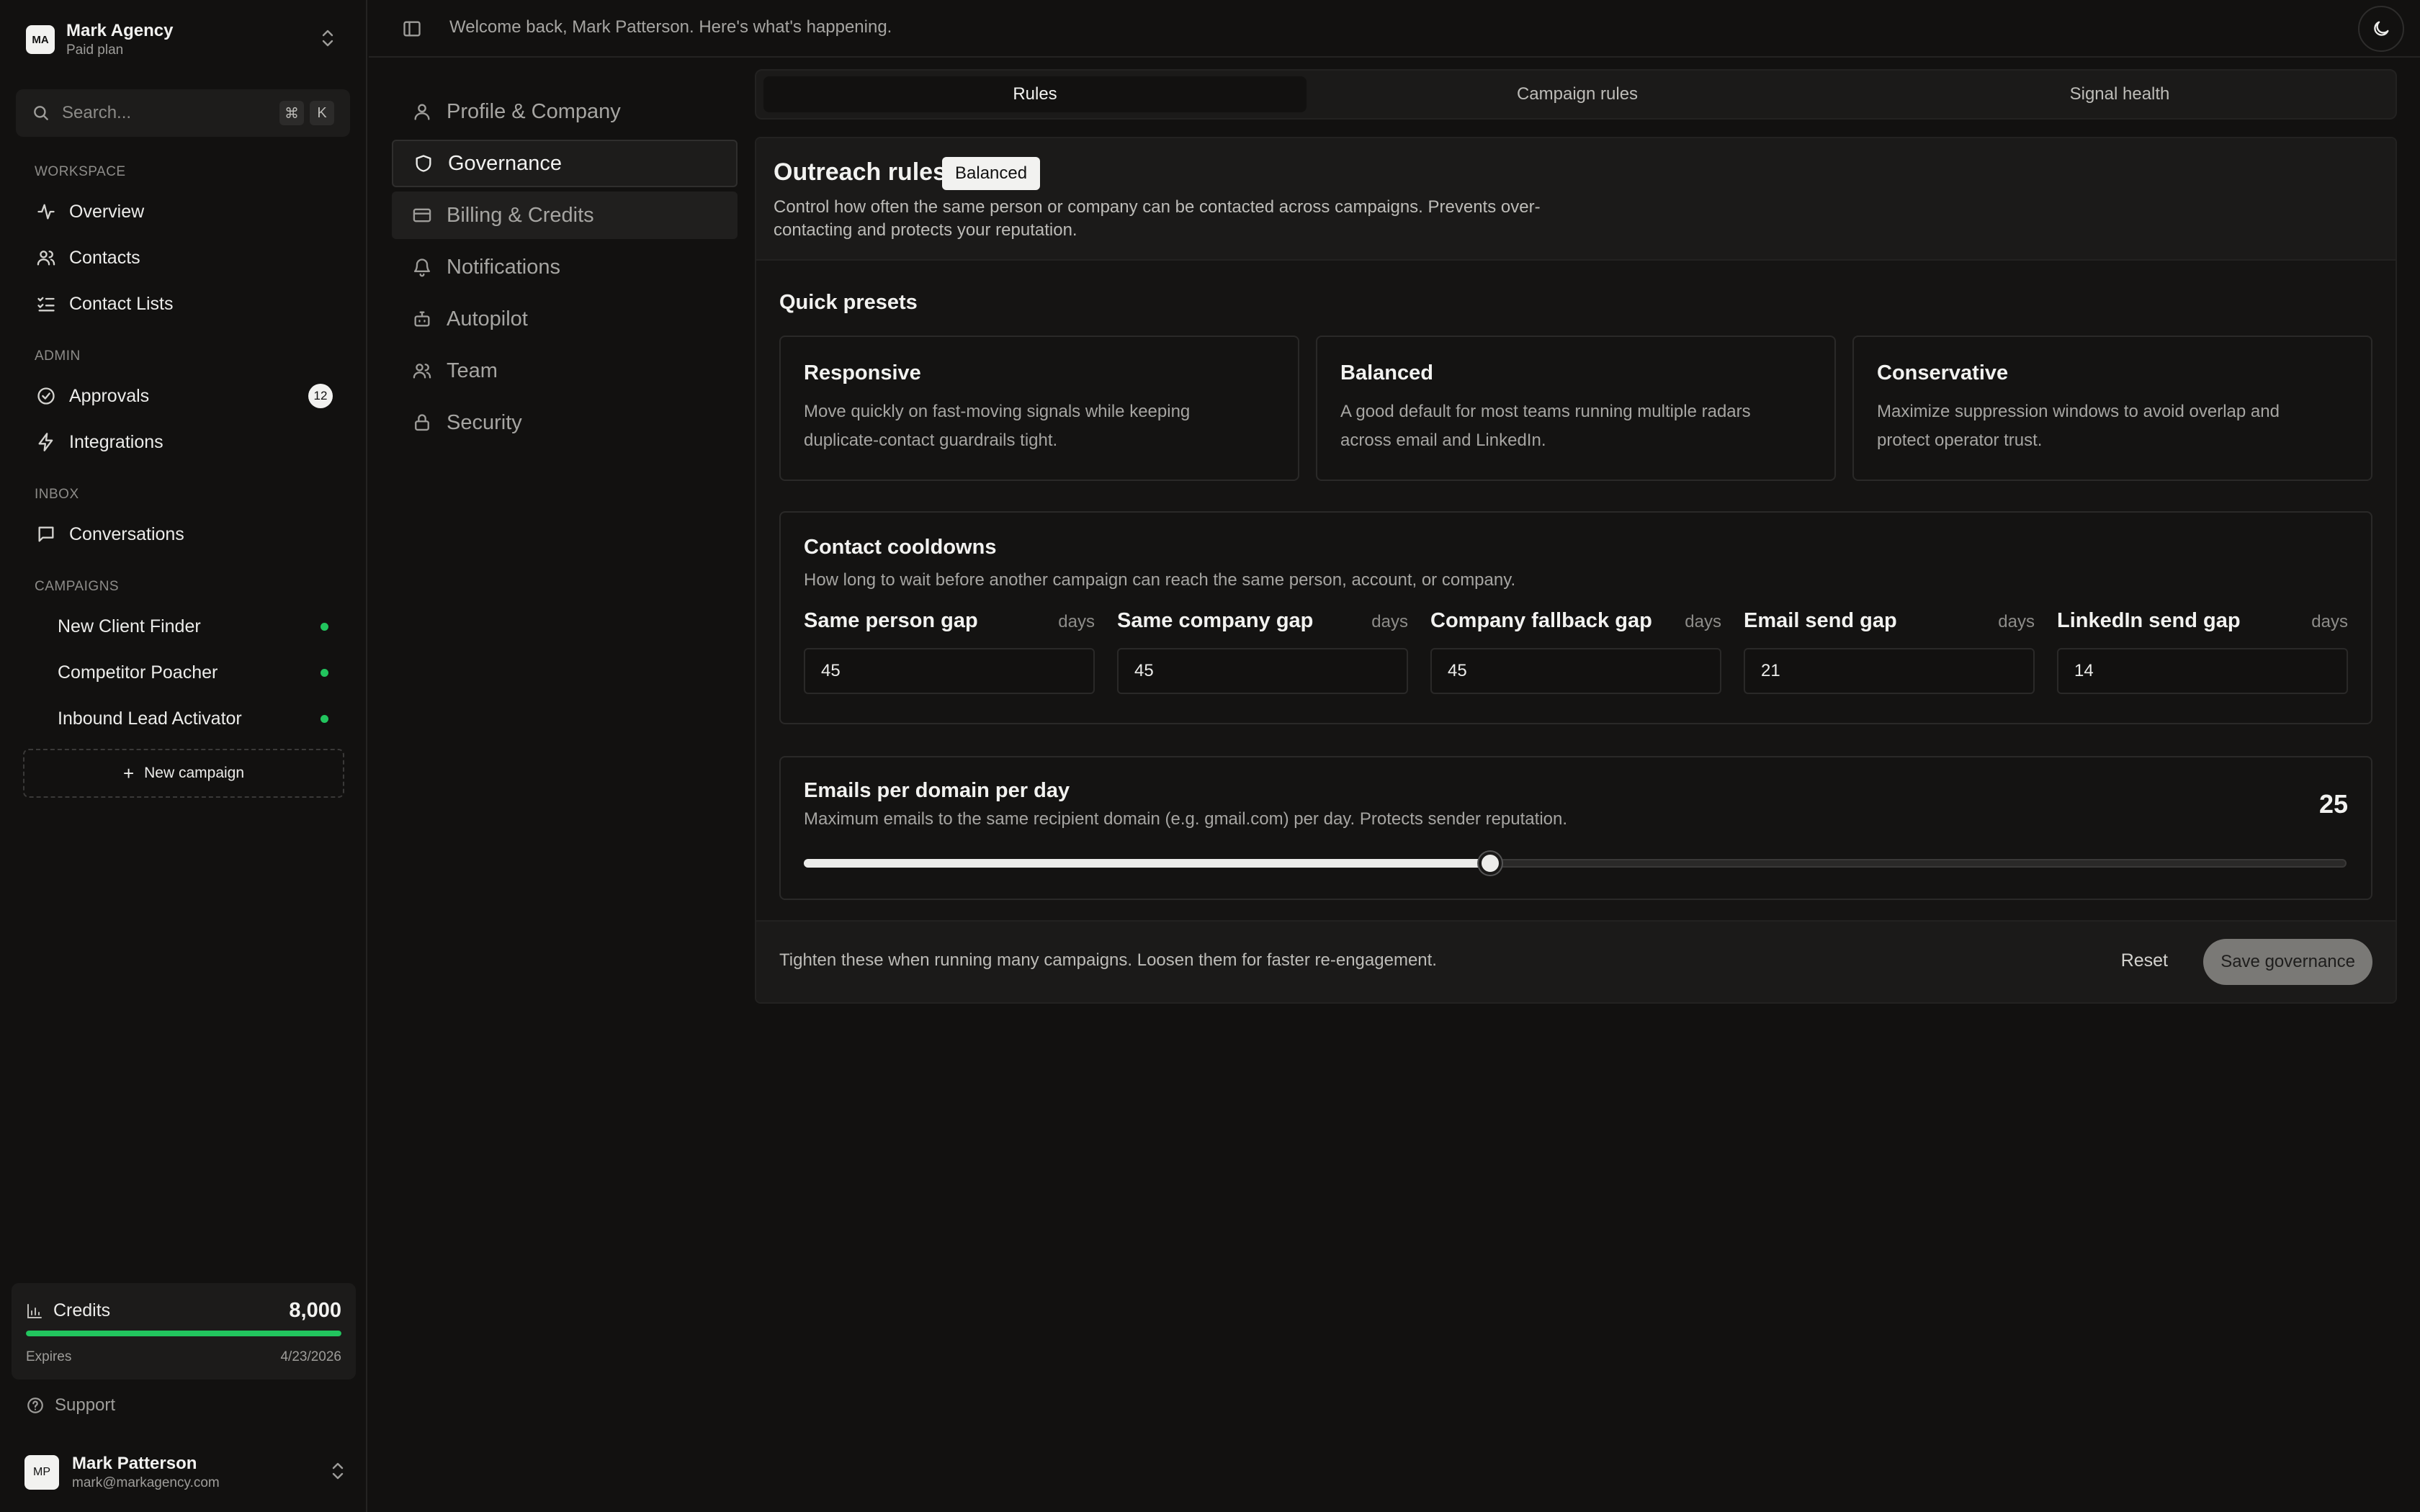 The image size is (2420, 1512). Describe the element at coordinates (183, 718) in the screenshot. I see `campaign-item: Inbound Lead Activator` at that location.